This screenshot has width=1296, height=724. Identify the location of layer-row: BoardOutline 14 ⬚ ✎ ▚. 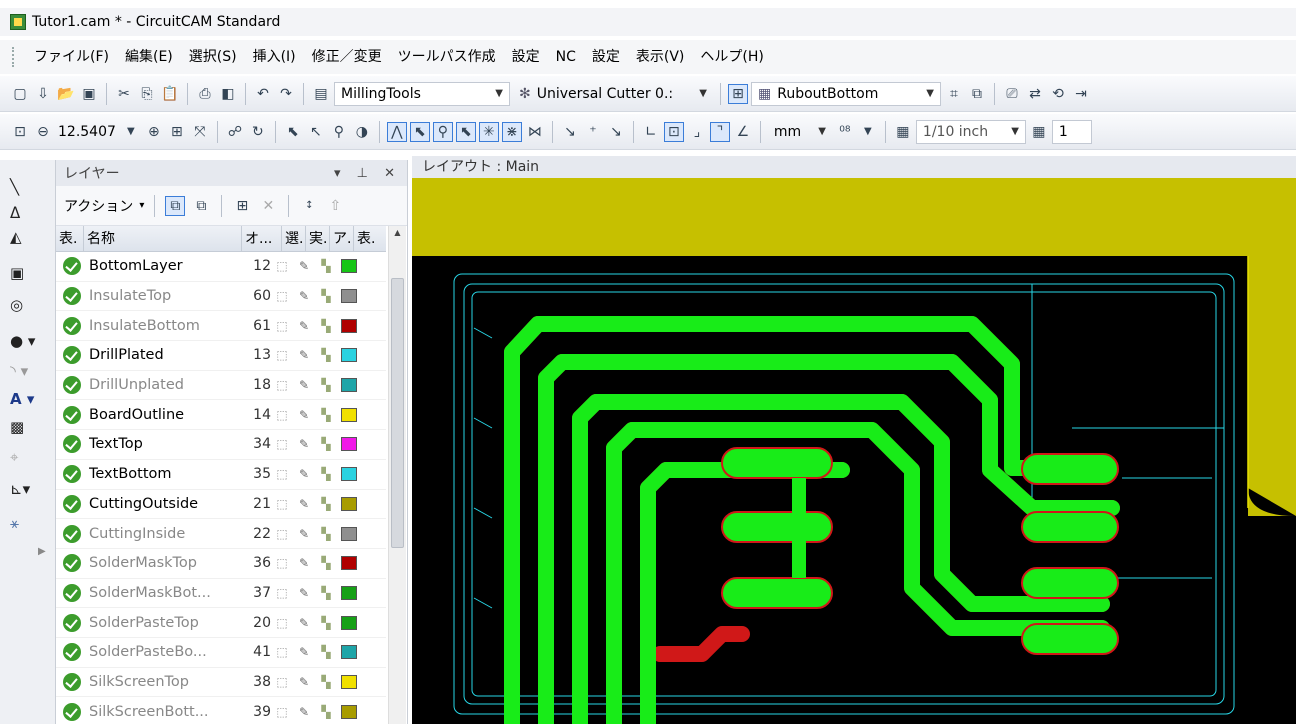
(221, 415).